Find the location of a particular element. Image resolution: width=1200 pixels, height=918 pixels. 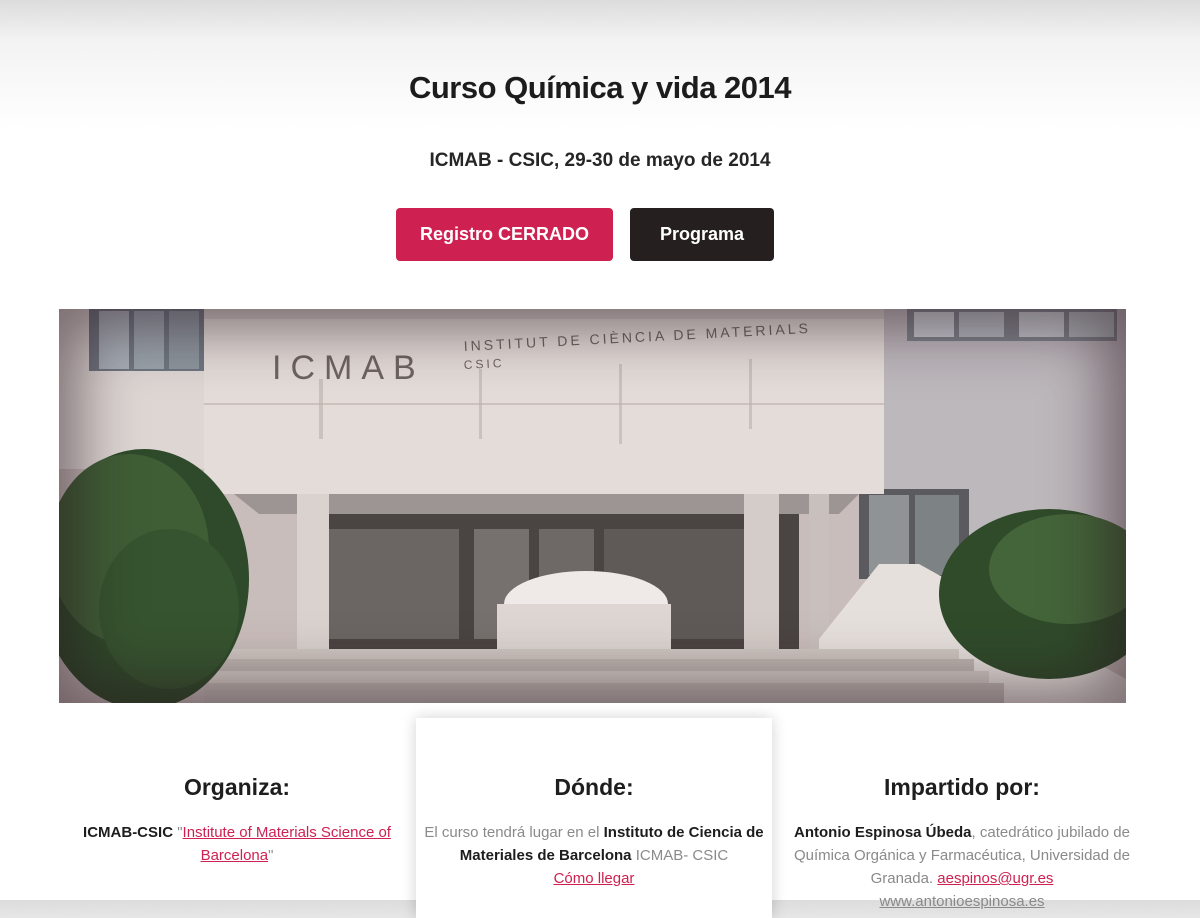

impartido-heading: Impartido por: is located at coordinates (962, 787).